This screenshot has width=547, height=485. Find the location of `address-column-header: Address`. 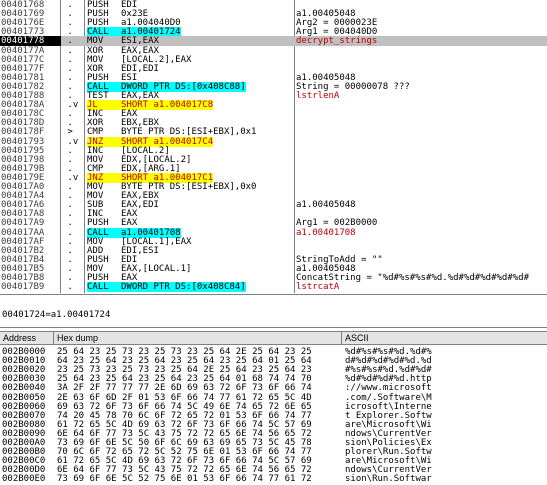

address-column-header: Address is located at coordinates (27, 338).